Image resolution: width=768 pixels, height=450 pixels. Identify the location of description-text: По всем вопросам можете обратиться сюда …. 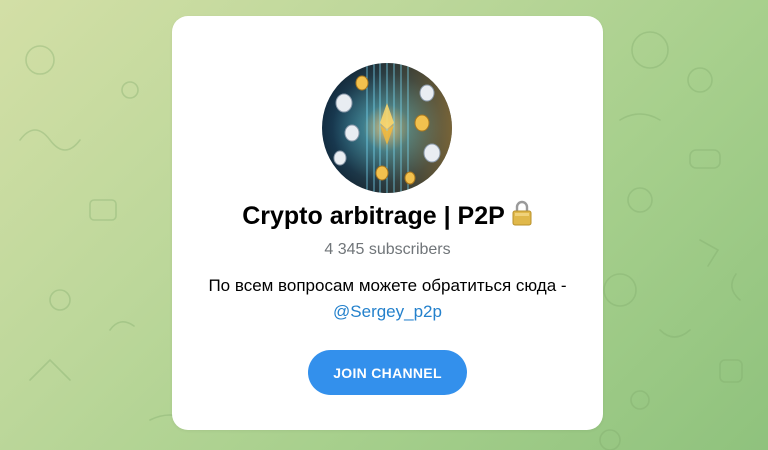
(387, 285).